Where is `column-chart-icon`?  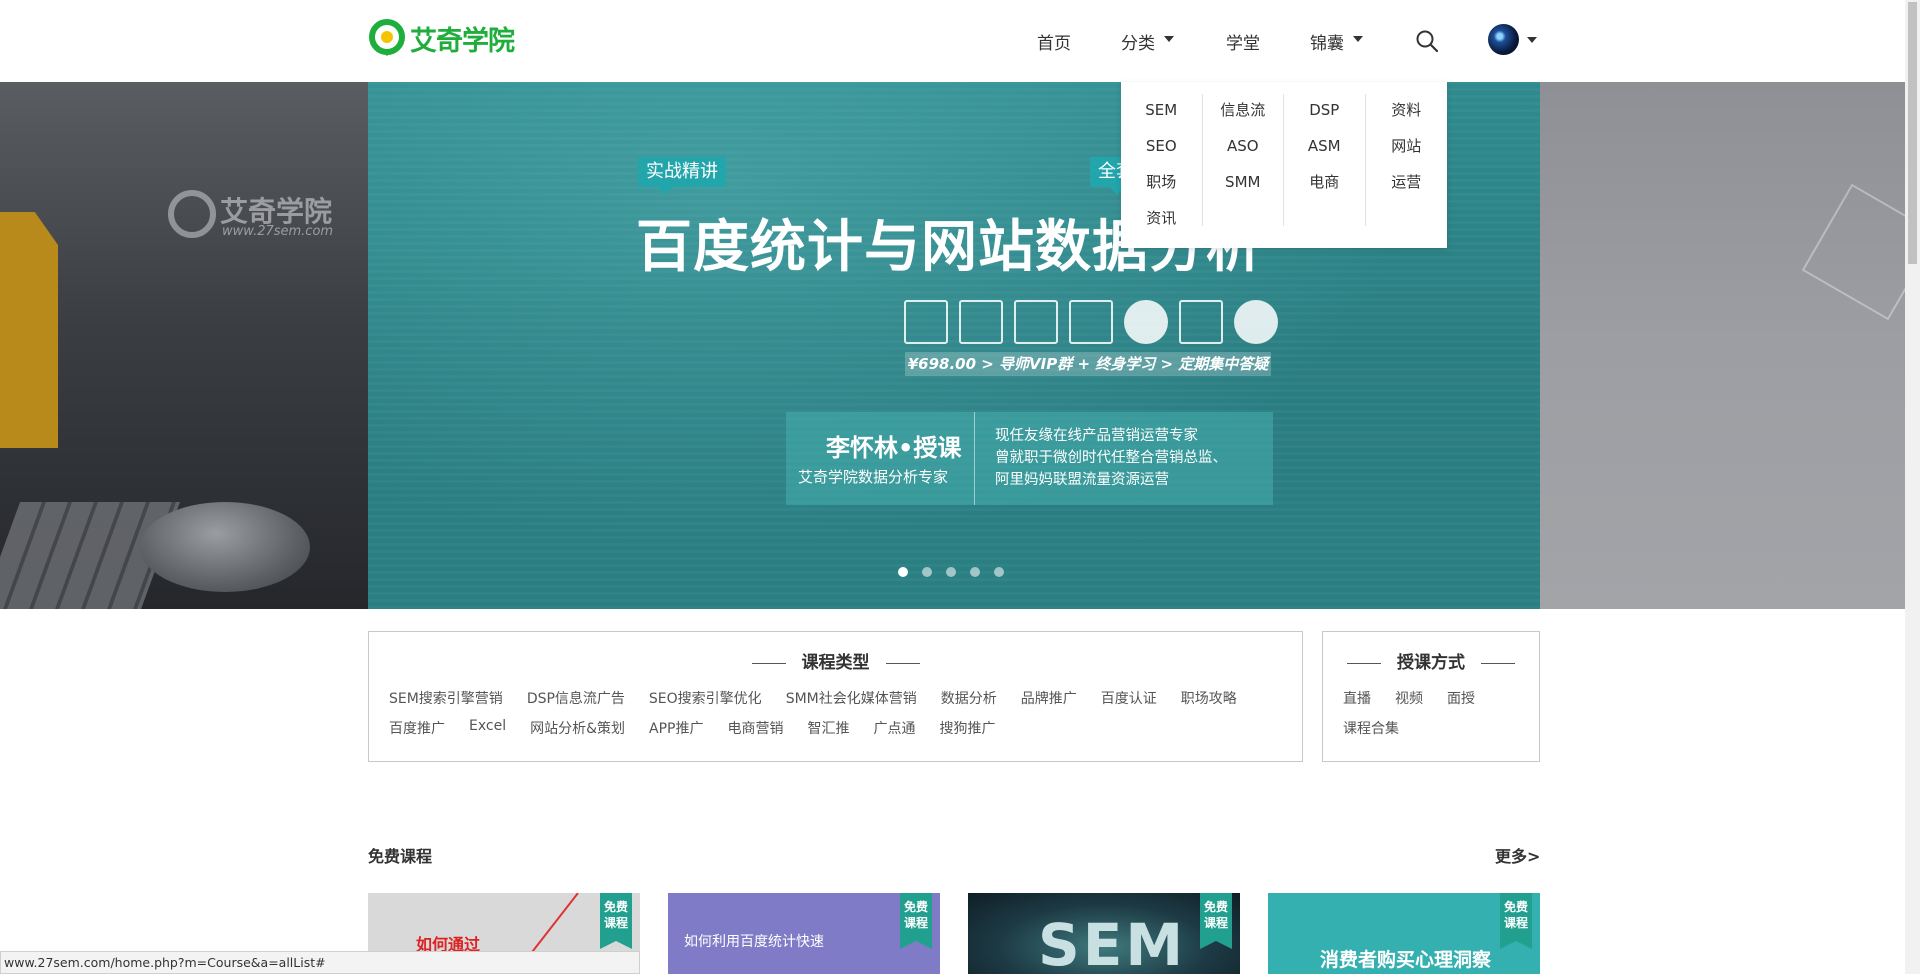 column-chart-icon is located at coordinates (1036, 322).